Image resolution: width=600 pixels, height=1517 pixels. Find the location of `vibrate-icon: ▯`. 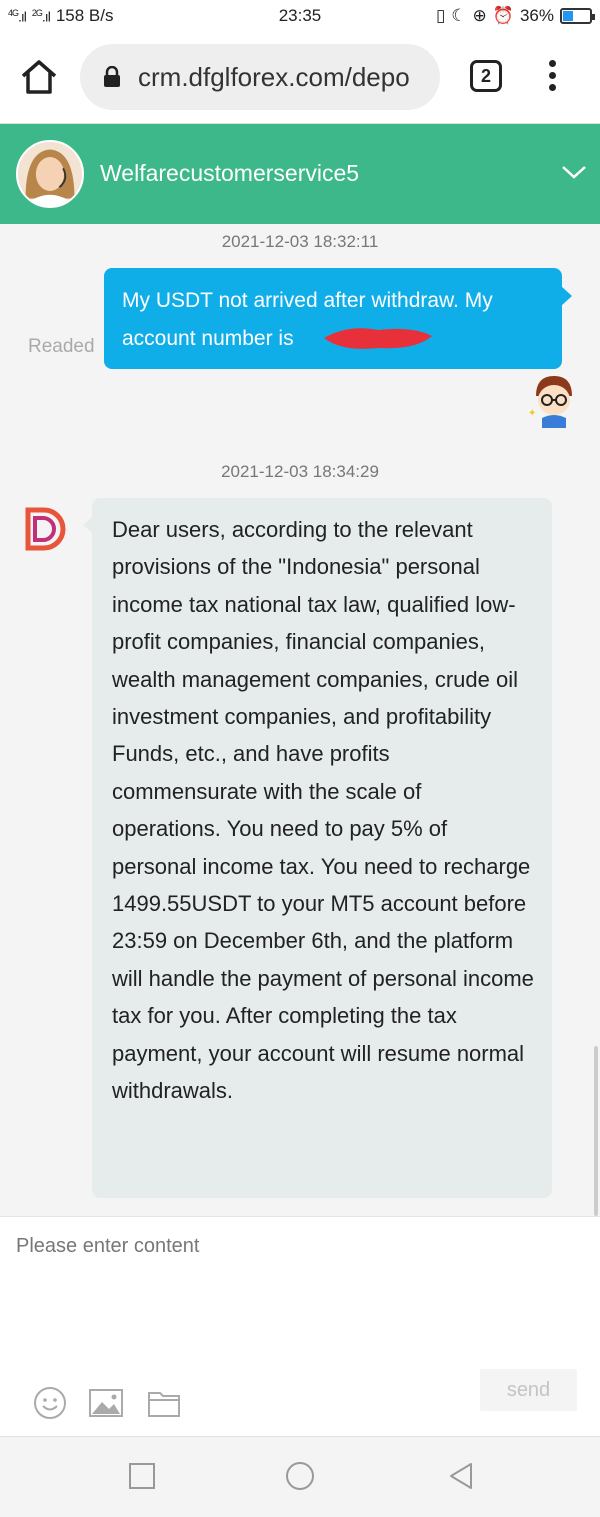

vibrate-icon: ▯ is located at coordinates (440, 15).